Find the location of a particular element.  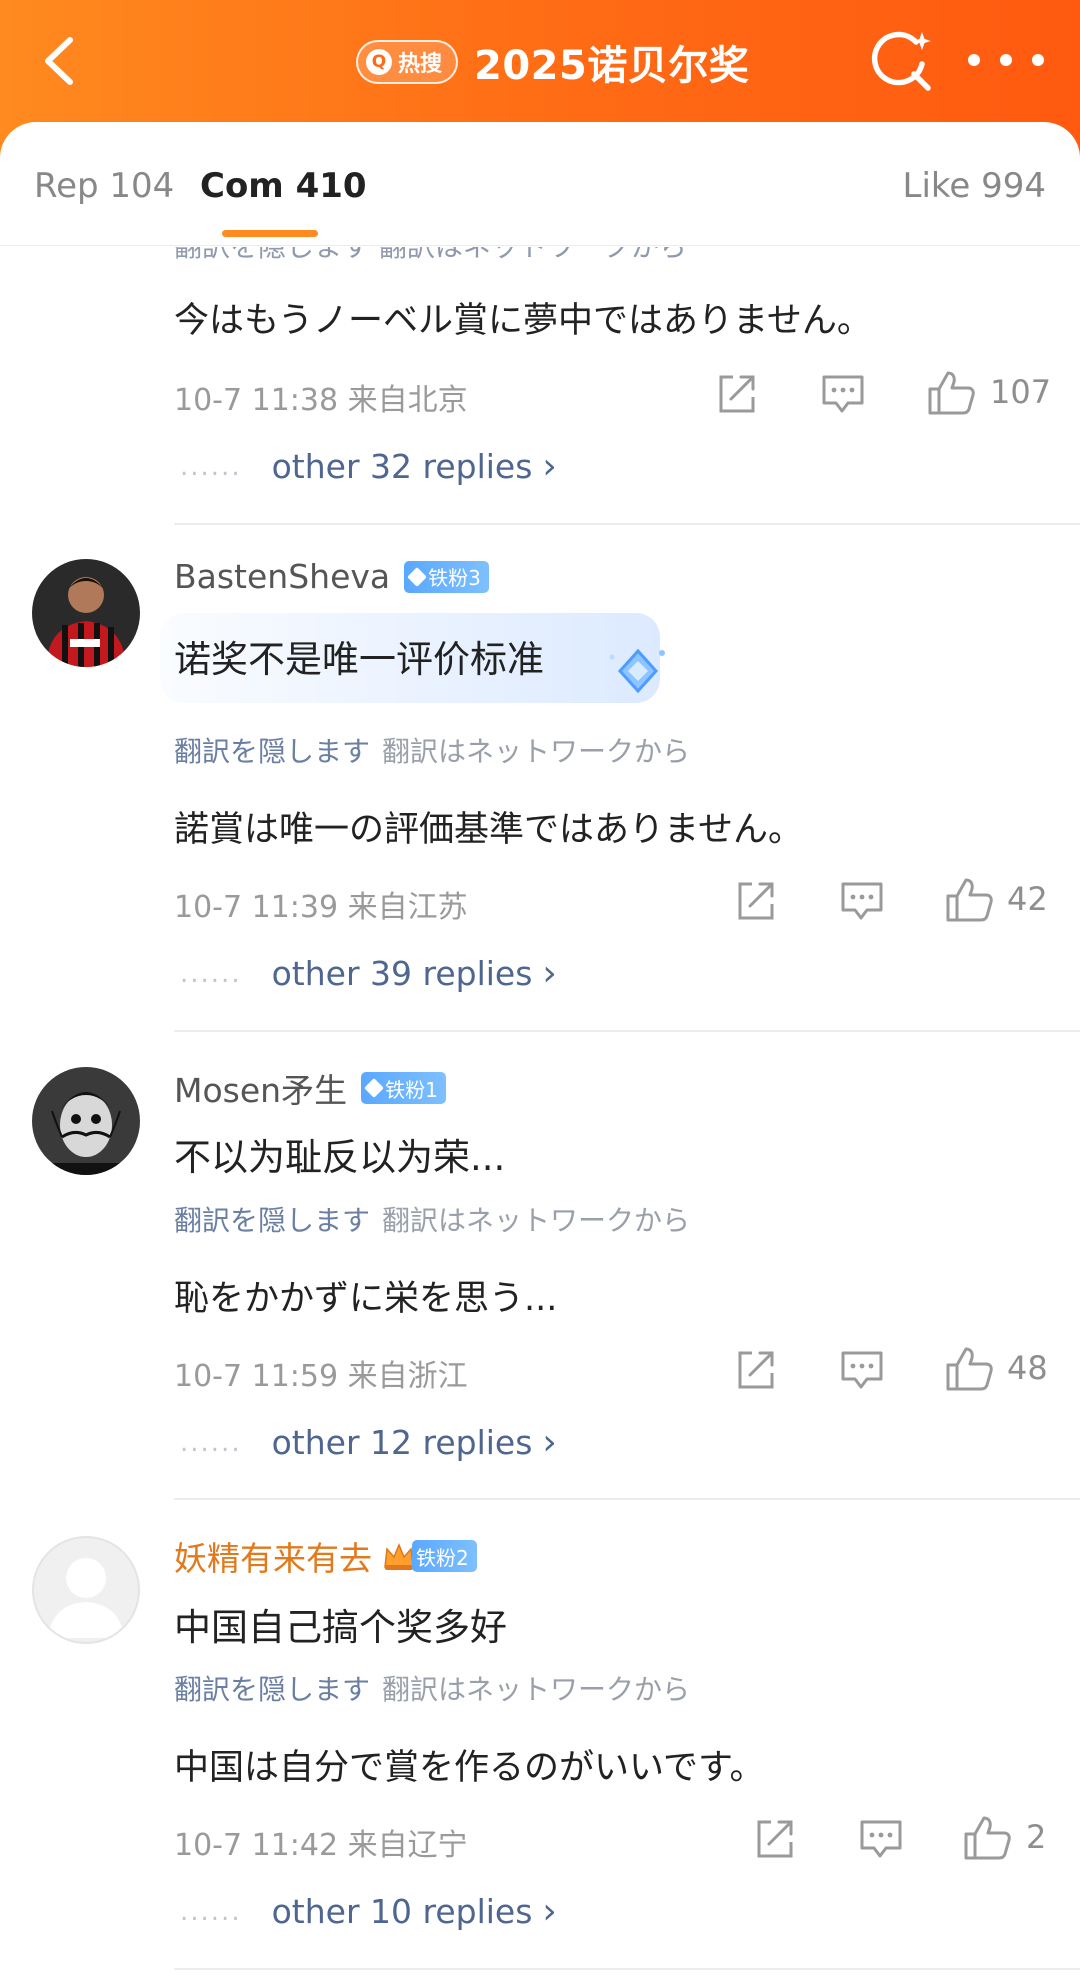

hot-search-icon: Q is located at coordinates (379, 62).